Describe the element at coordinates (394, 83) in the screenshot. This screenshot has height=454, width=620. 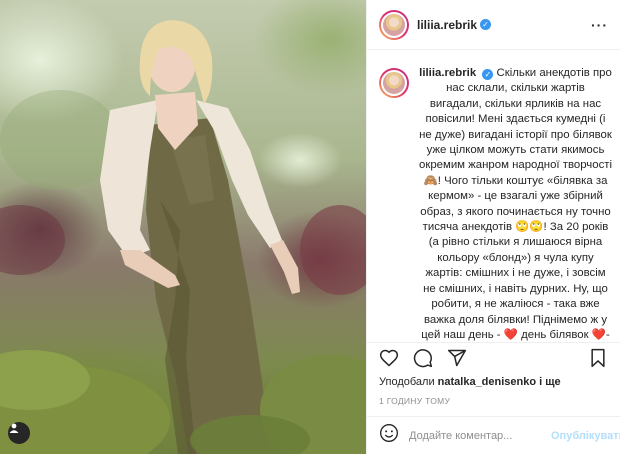
I see `caption-author-avatar` at that location.